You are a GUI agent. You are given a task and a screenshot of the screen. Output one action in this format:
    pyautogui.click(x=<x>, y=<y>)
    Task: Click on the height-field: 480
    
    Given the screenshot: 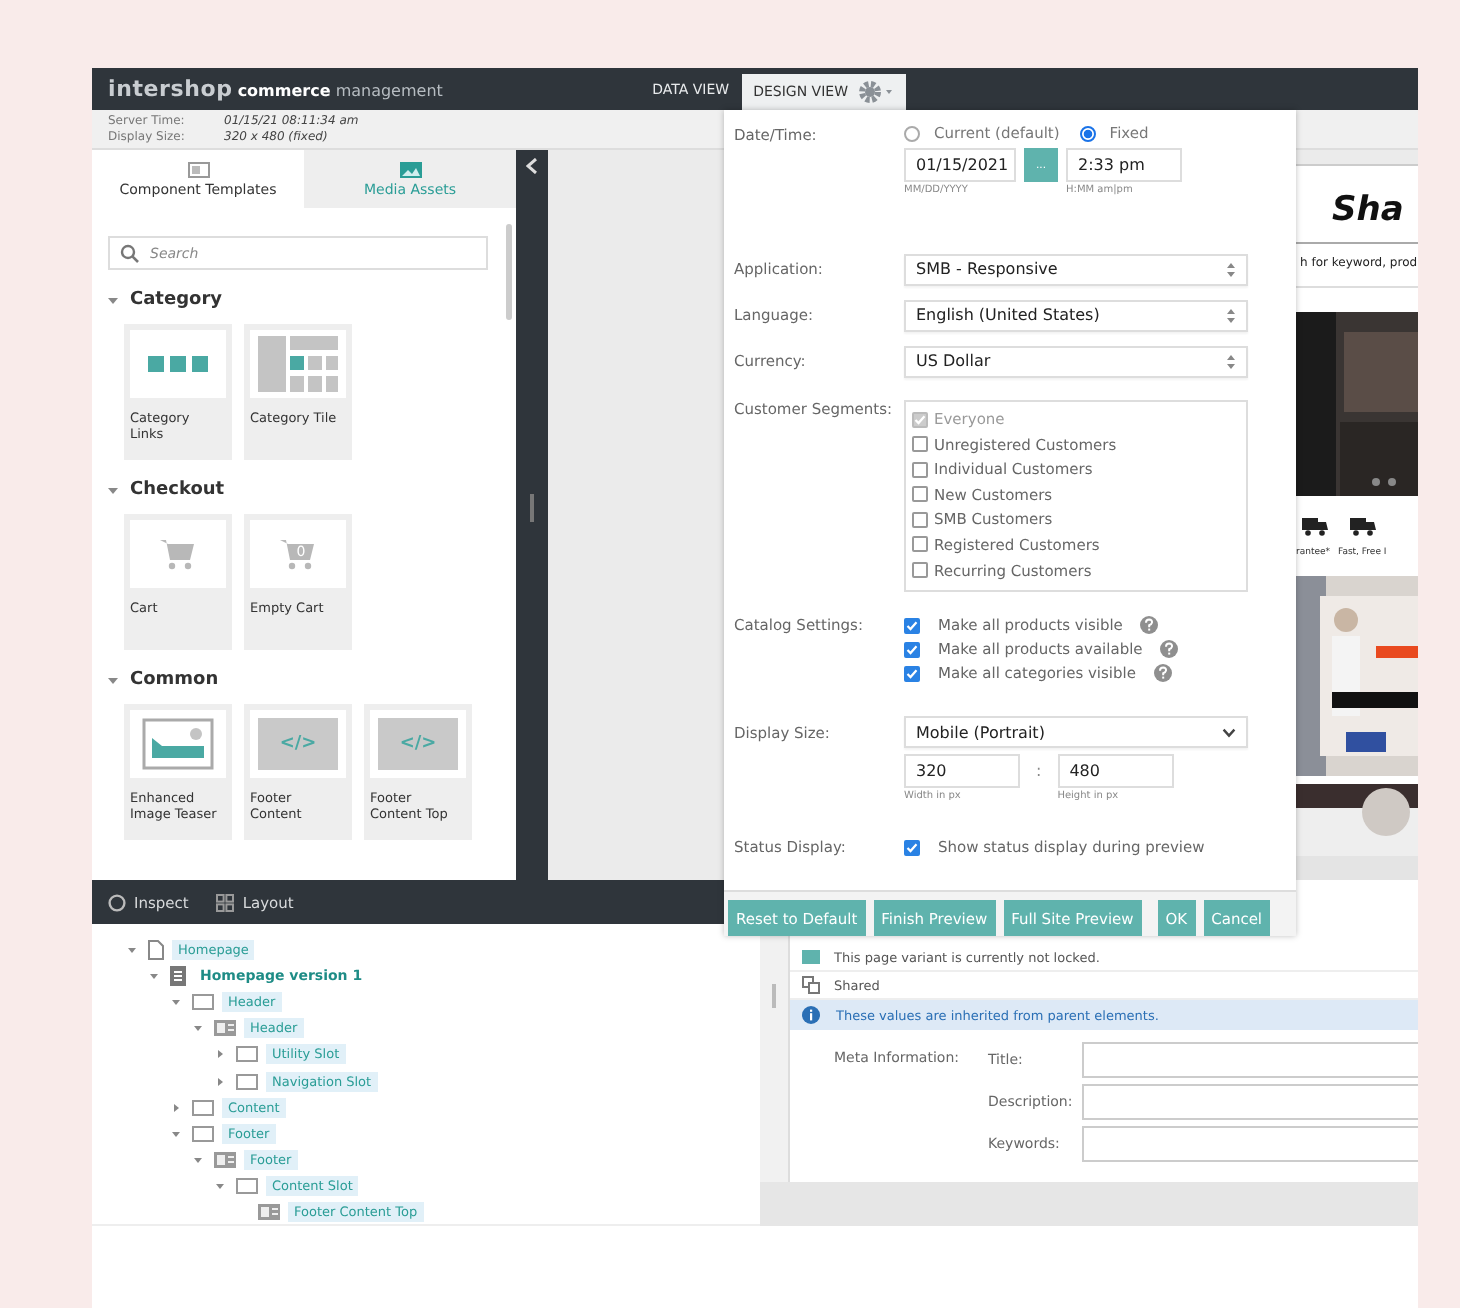 What is the action you would take?
    pyautogui.click(x=1115, y=771)
    